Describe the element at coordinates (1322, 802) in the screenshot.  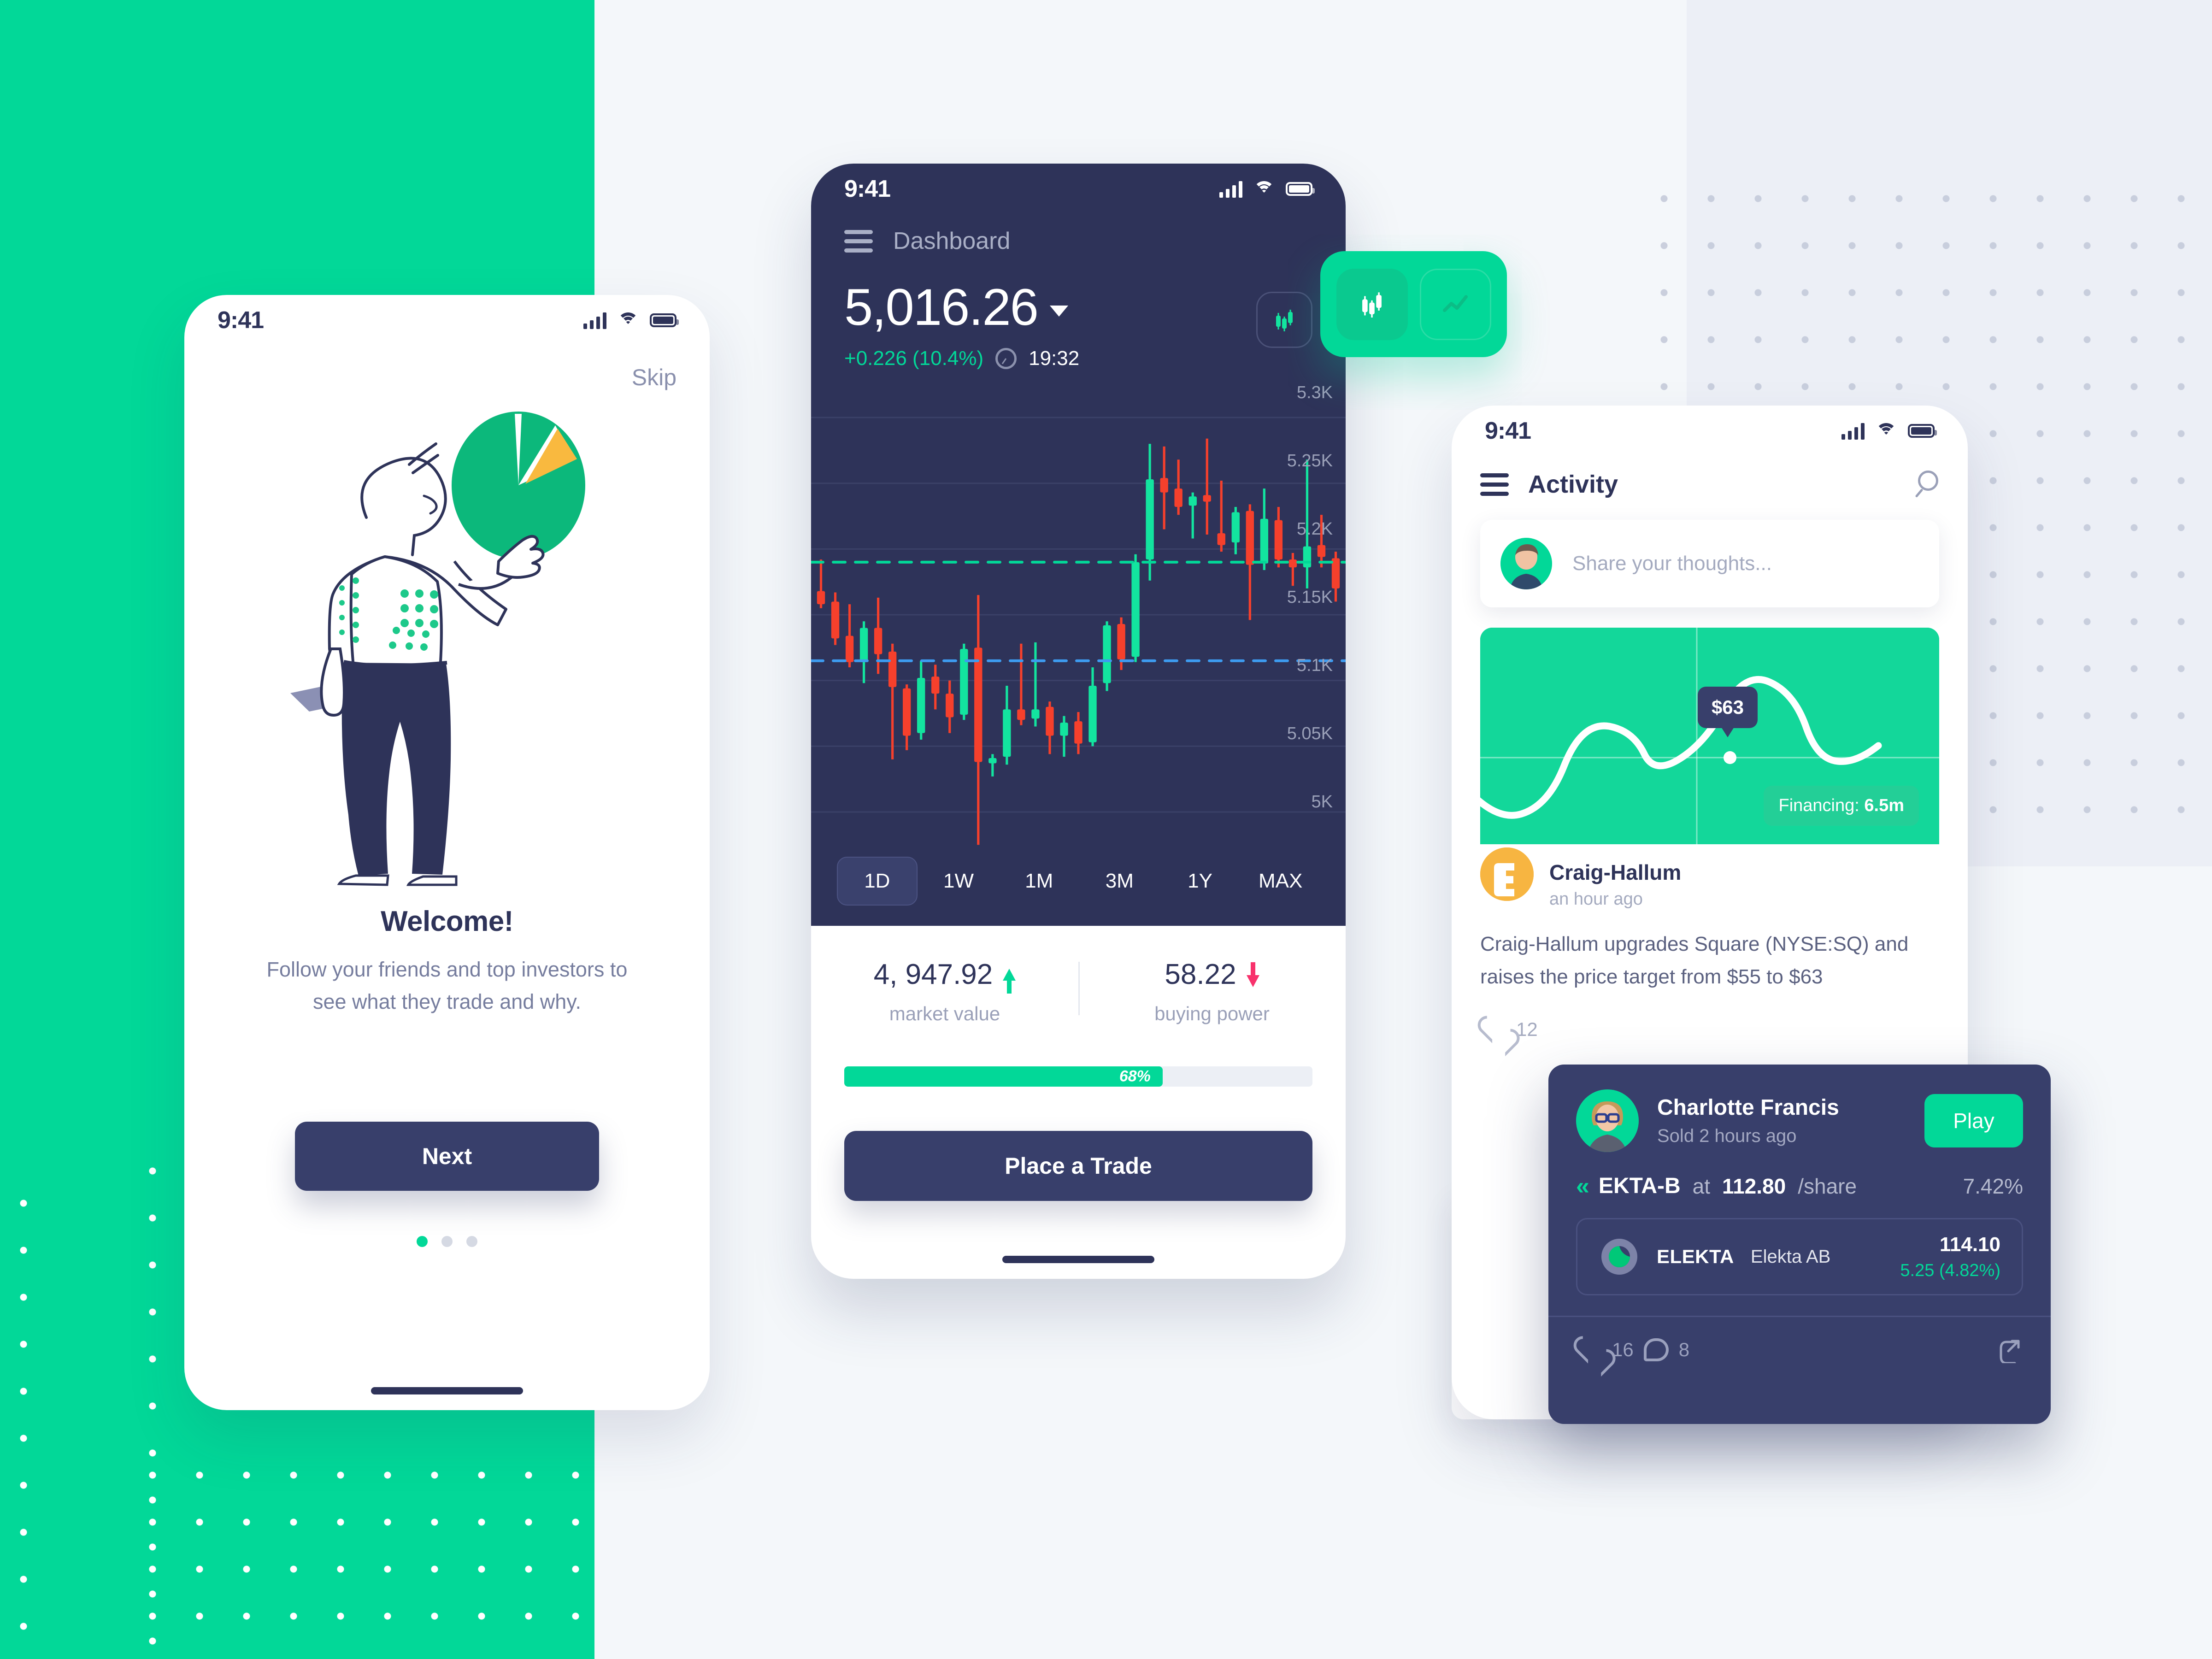
I see `y-tick-6: 5K` at that location.